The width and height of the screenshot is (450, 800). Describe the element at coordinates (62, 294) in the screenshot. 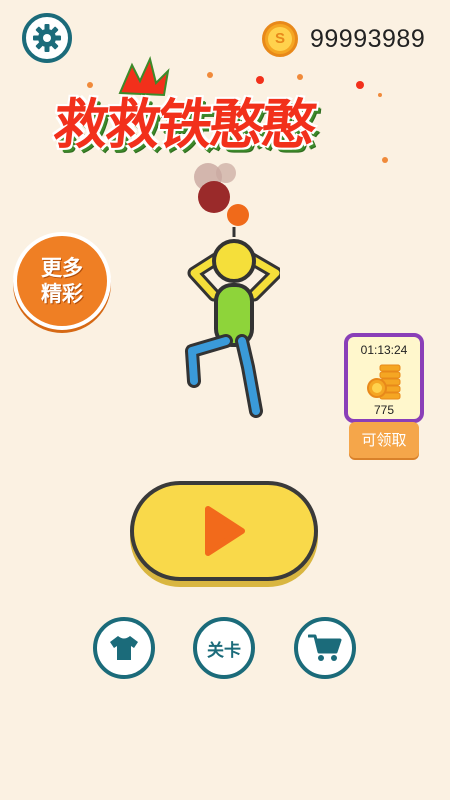

I see `more-games-line2: 精彩` at that location.